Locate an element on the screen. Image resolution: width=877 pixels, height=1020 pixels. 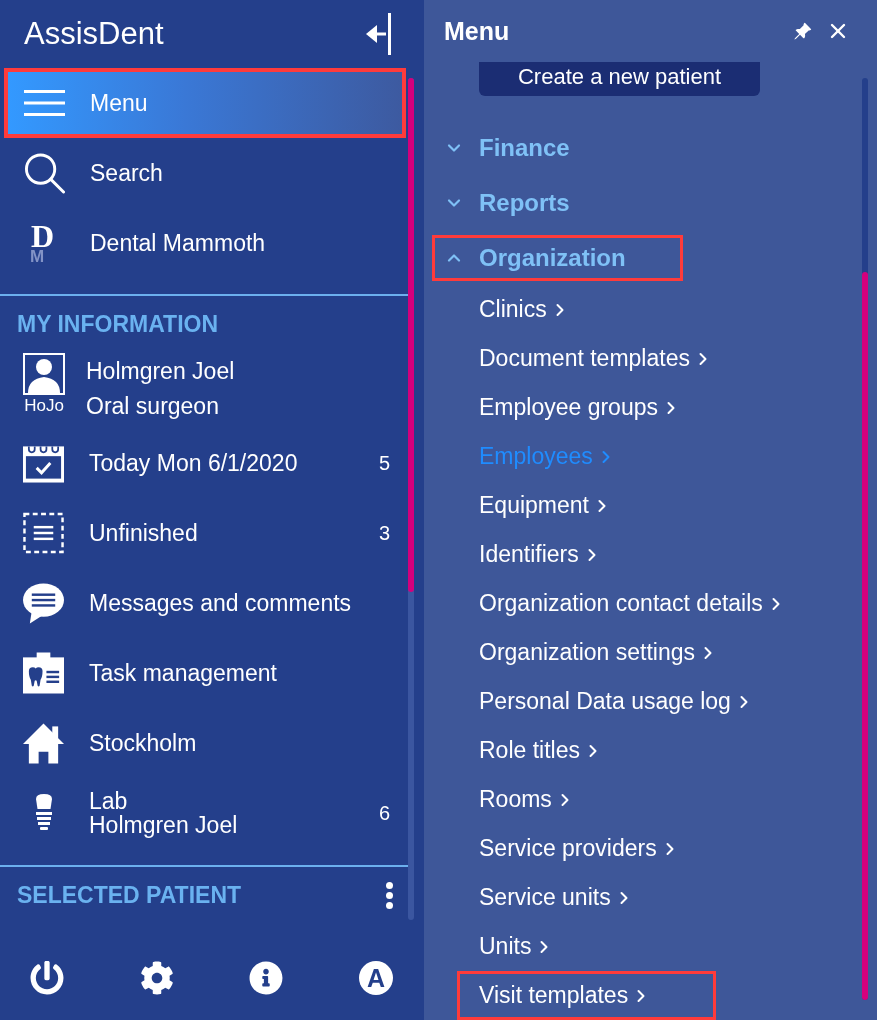
nav-item: Search is located at coordinates (205, 173).